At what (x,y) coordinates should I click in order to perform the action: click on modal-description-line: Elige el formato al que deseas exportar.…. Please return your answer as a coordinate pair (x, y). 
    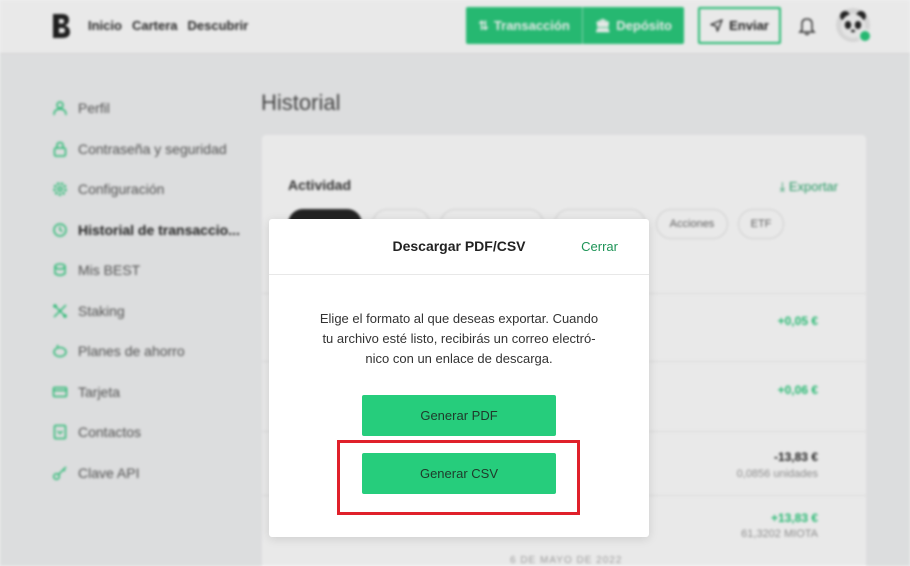
    Looking at the image, I should click on (459, 318).